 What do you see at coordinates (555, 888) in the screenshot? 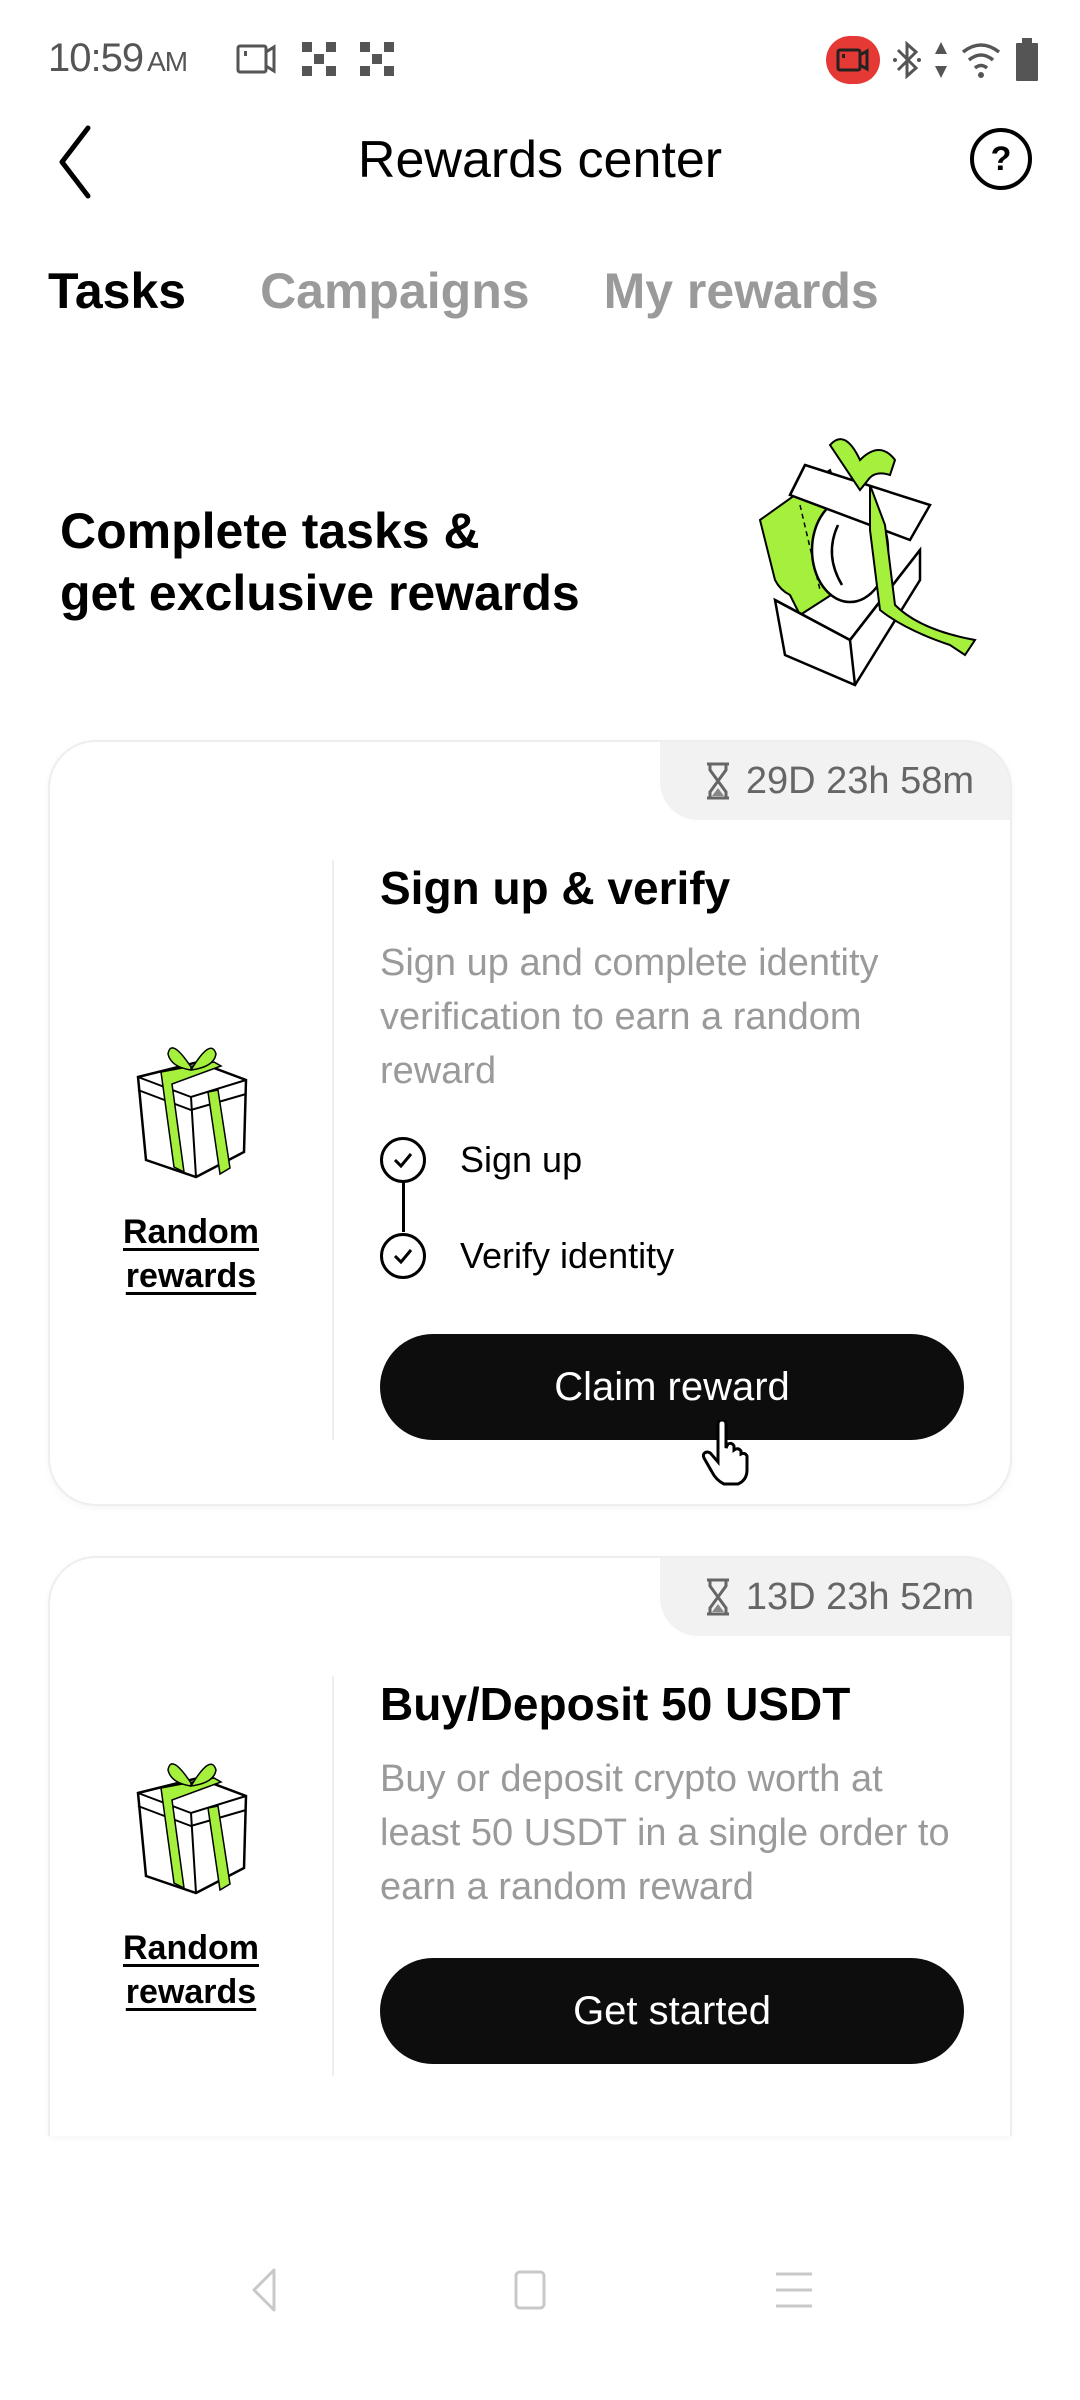
I see `task-title: Sign up & verify` at bounding box center [555, 888].